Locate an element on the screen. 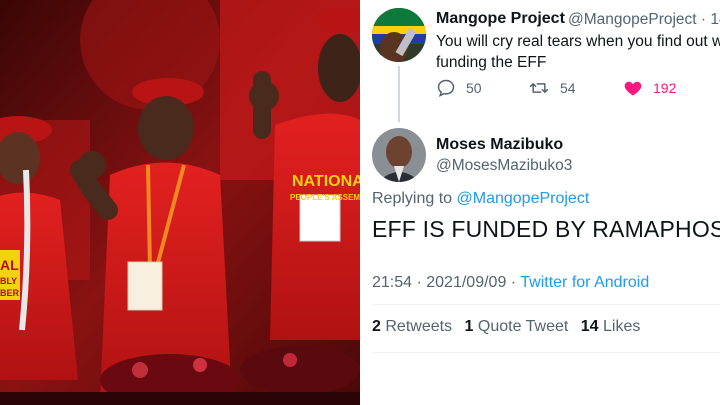  tweet1-text-line2: funding the EFF is located at coordinates (491, 62).